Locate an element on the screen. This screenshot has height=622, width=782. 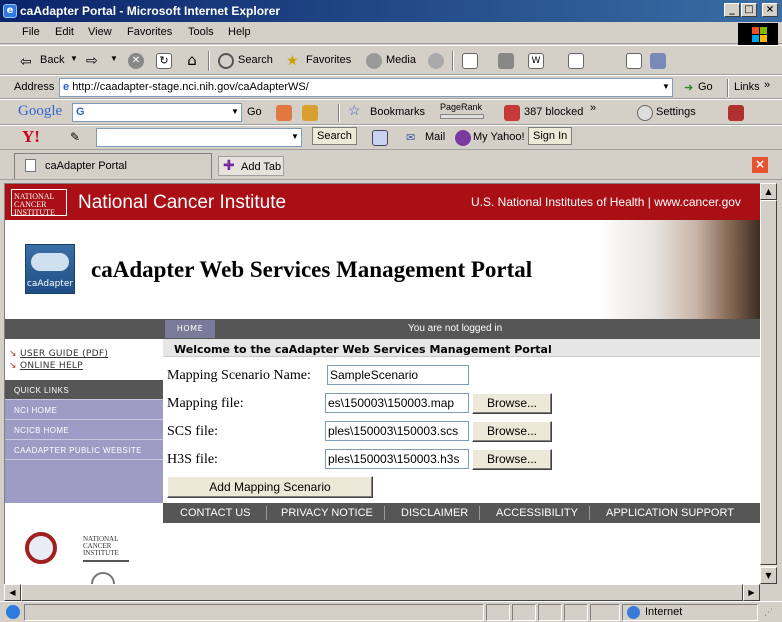
history-icon is located at coordinates (436, 61).